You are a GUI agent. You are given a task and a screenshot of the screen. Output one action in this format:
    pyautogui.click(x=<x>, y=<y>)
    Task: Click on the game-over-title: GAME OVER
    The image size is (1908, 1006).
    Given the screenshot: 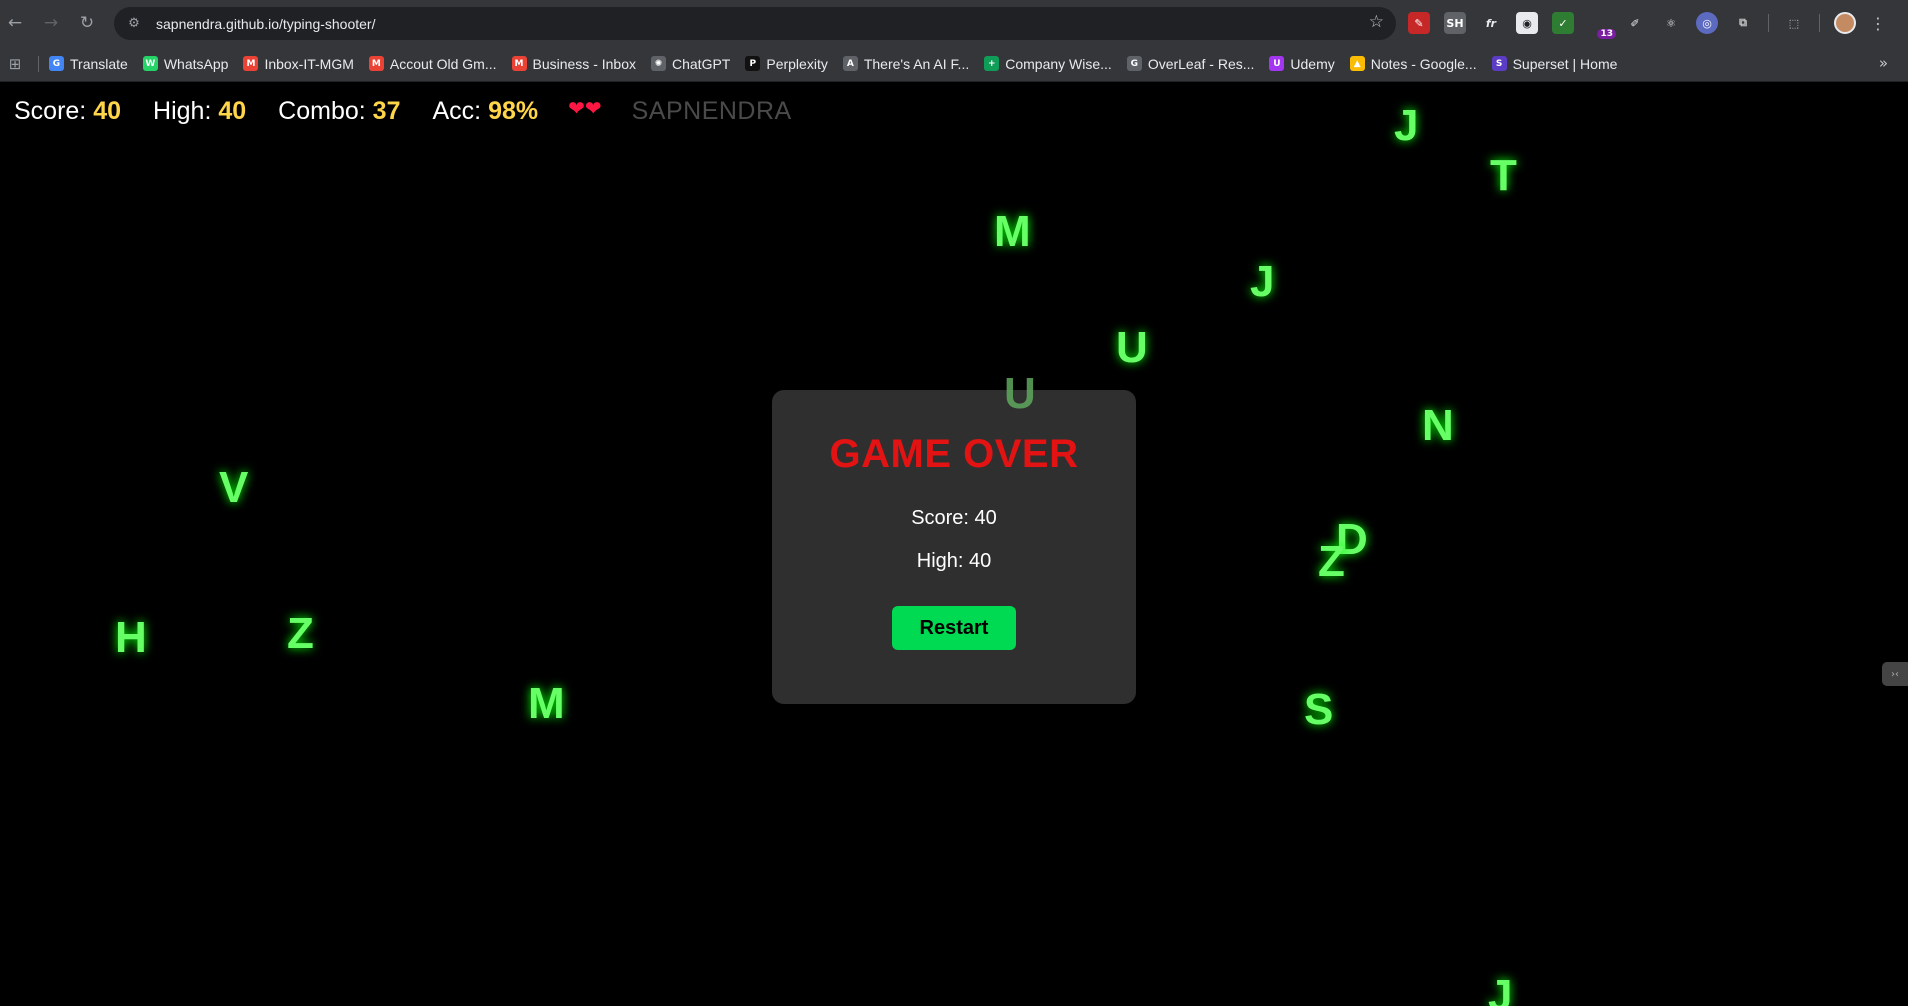 What is the action you would take?
    pyautogui.click(x=954, y=454)
    